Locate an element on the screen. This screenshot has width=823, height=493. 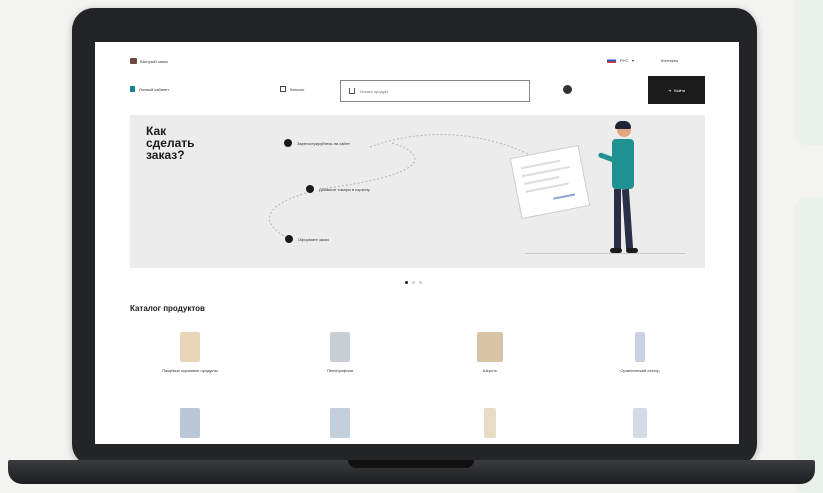
background-panel-top is located at coordinates (809, 72).